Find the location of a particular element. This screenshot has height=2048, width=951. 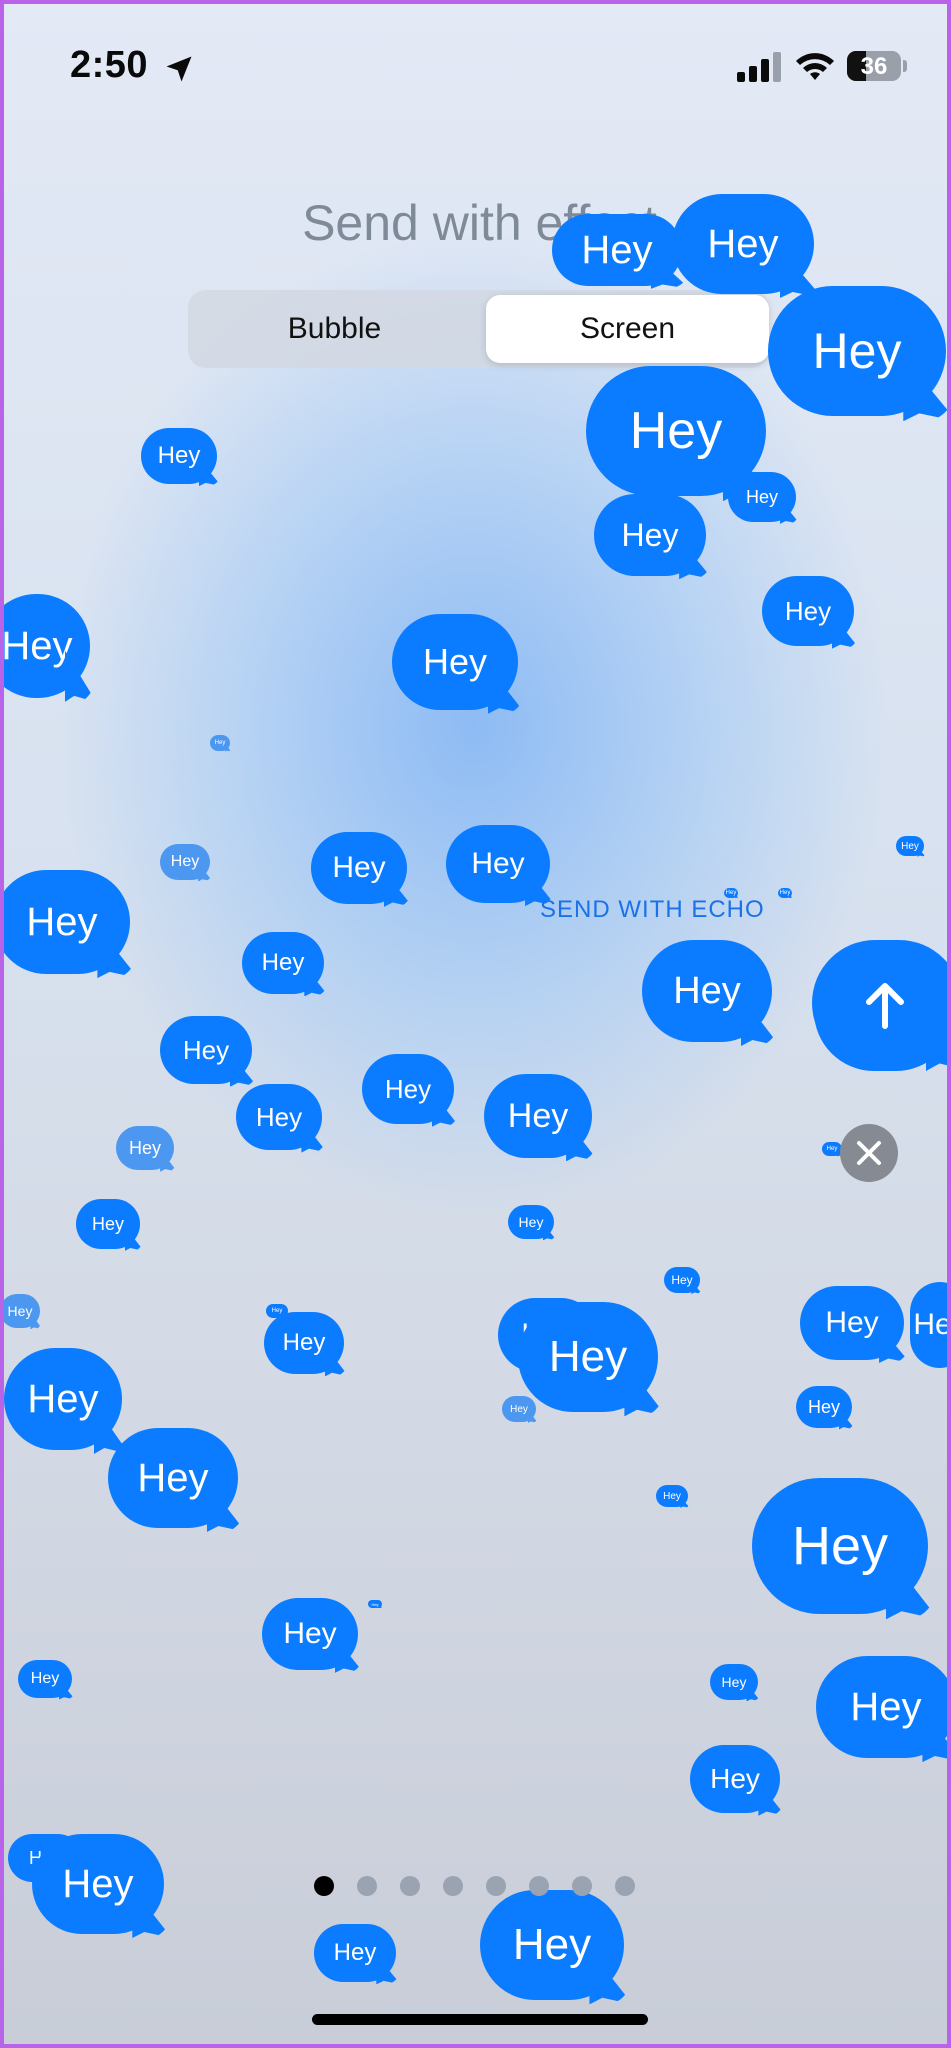

close-x-icon is located at coordinates (869, 1153).